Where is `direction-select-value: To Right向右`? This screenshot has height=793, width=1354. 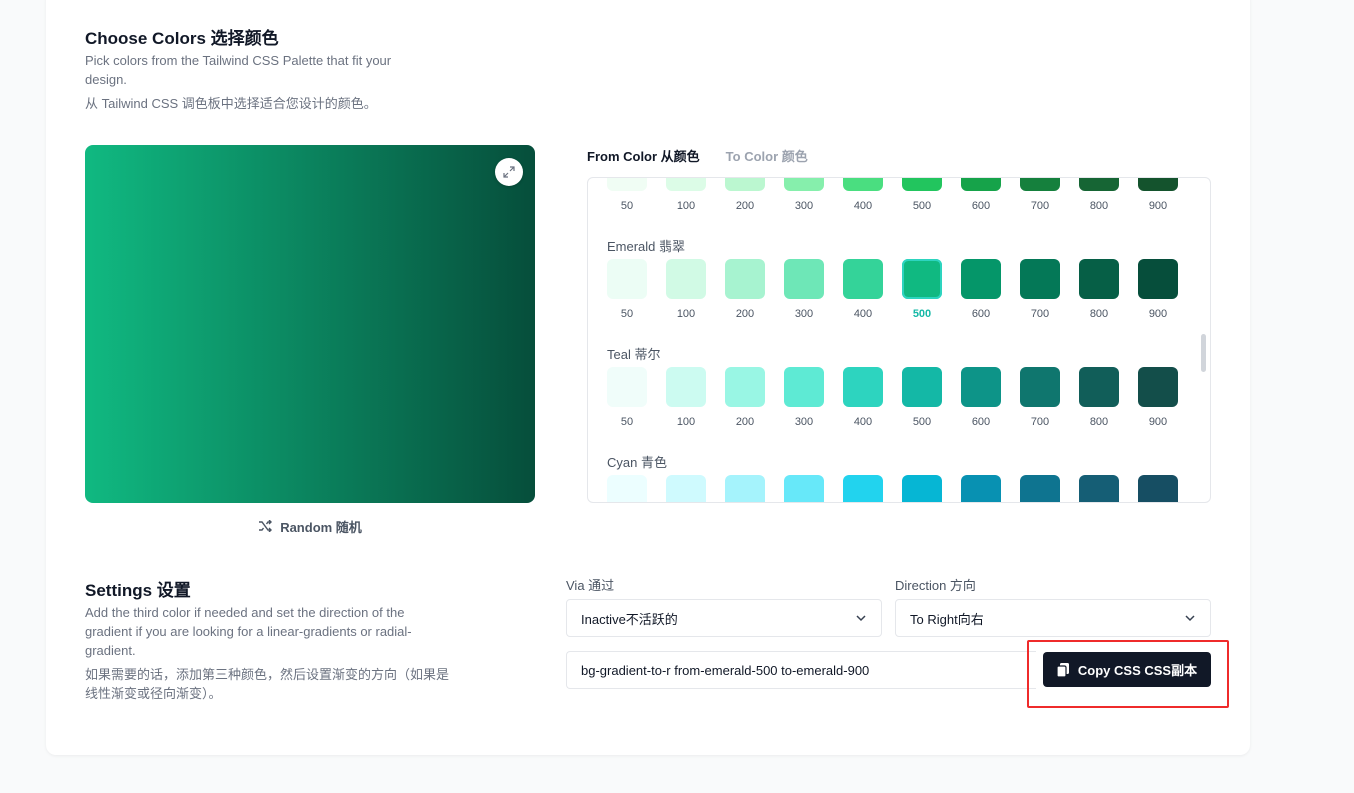
direction-select-value: To Right向右 is located at coordinates (947, 619).